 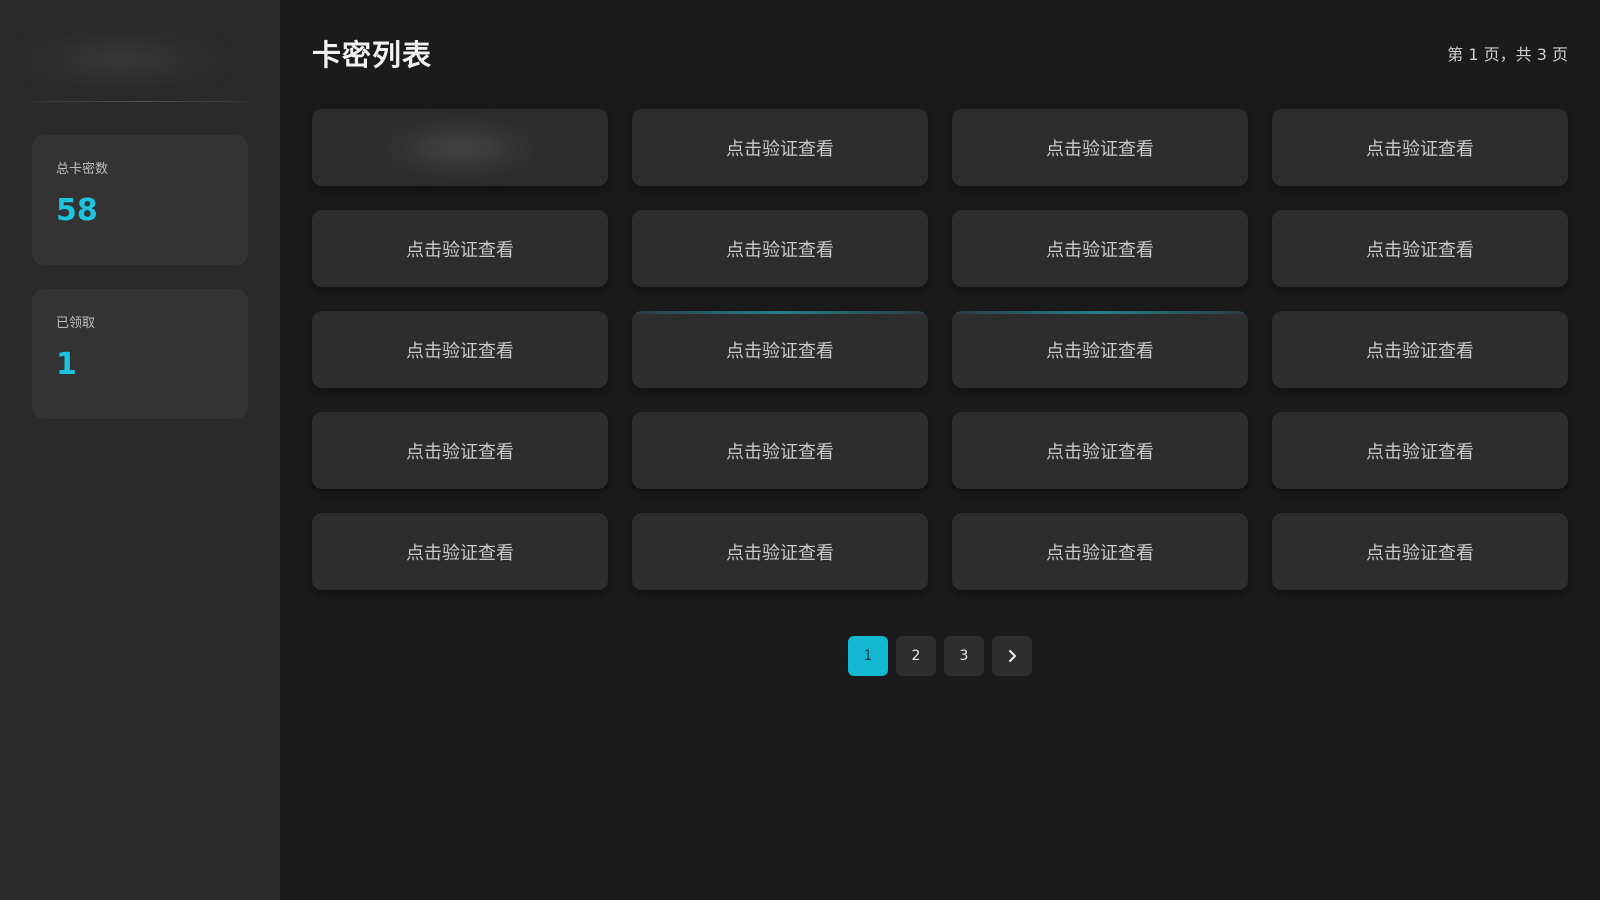 What do you see at coordinates (66, 364) in the screenshot?
I see `stat-value-claimed: 1` at bounding box center [66, 364].